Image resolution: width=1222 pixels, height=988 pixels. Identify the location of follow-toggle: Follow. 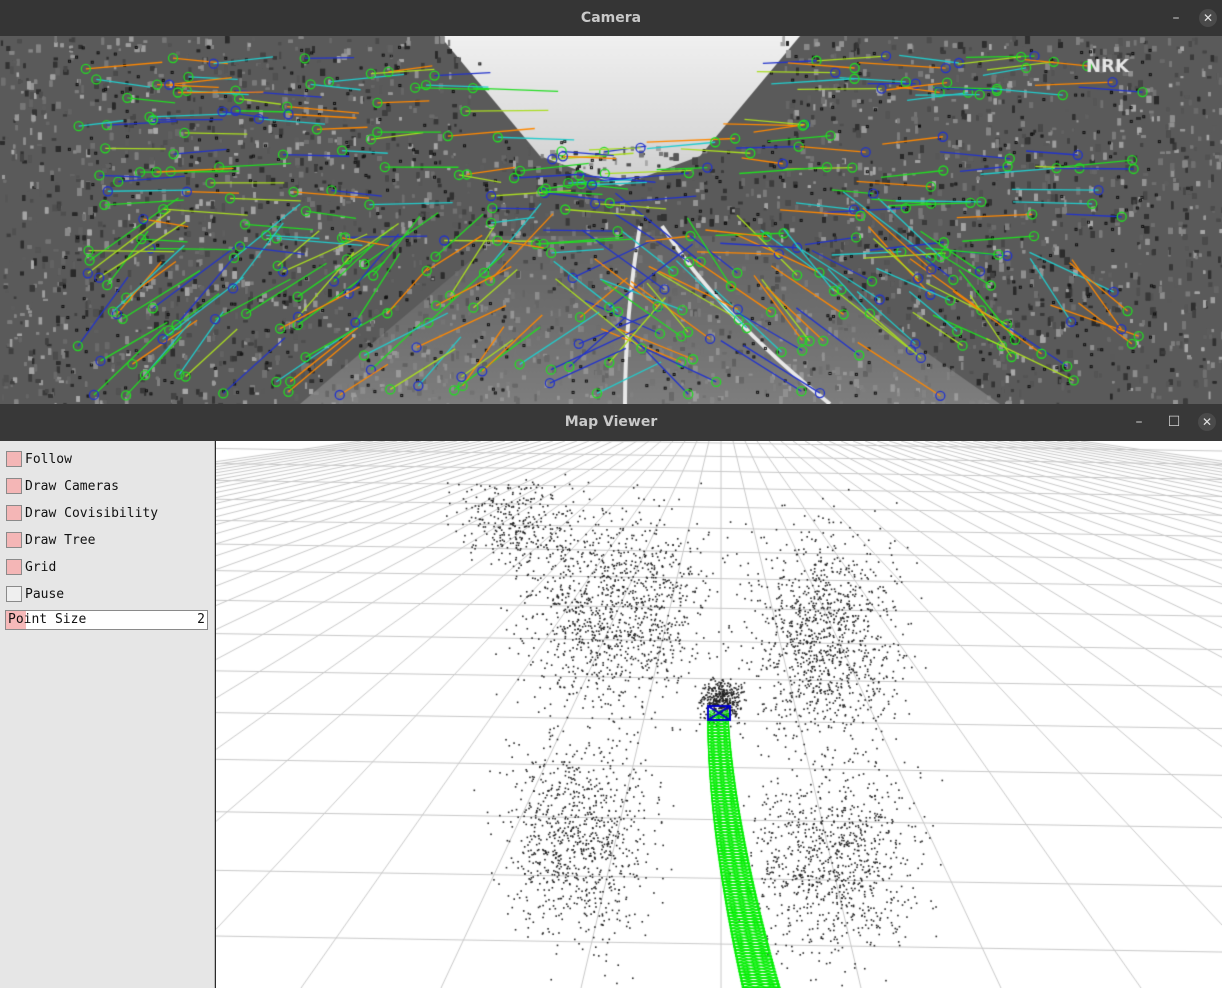
(39, 459).